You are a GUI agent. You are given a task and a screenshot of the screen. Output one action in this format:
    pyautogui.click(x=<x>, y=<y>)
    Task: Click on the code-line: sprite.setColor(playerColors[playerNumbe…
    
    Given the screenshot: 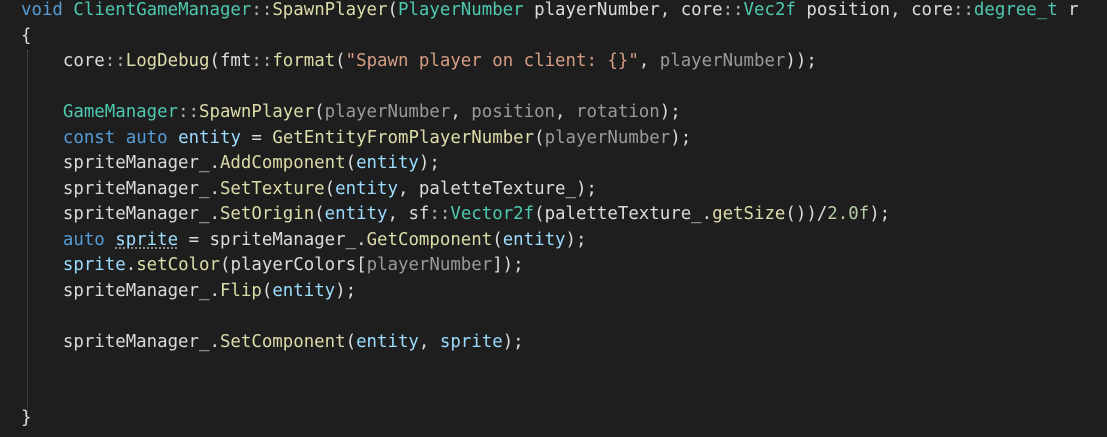 What is the action you would take?
    pyautogui.click(x=550, y=266)
    